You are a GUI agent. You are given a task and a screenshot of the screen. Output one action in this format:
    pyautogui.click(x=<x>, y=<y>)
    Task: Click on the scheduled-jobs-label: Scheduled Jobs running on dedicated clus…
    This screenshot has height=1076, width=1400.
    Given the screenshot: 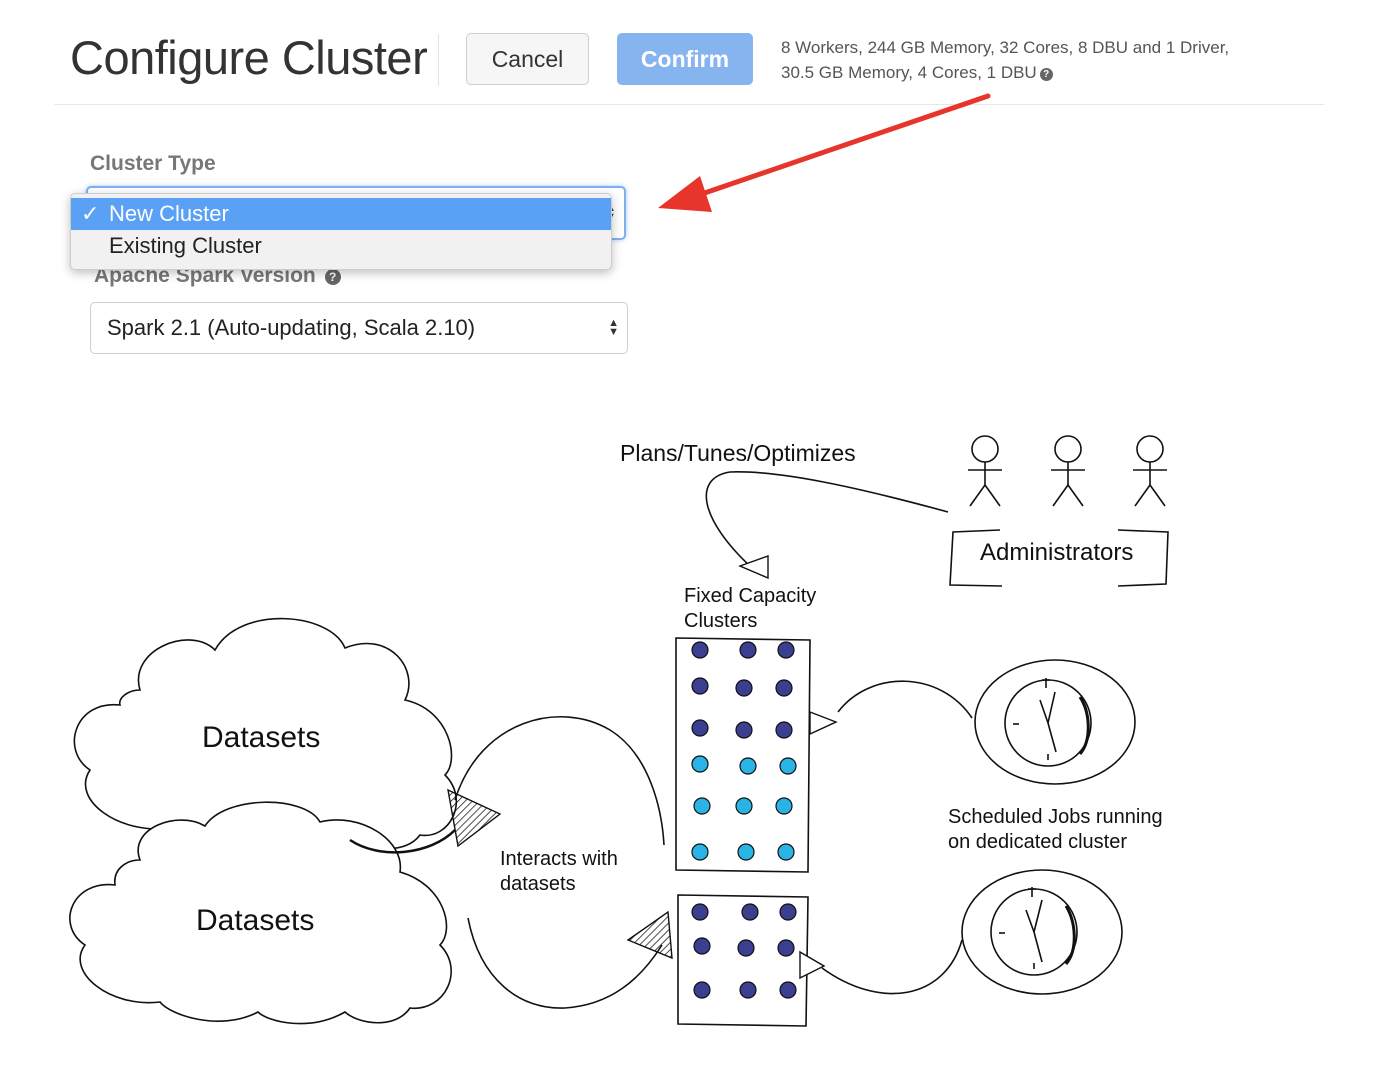 What is the action you would take?
    pyautogui.click(x=1055, y=830)
    